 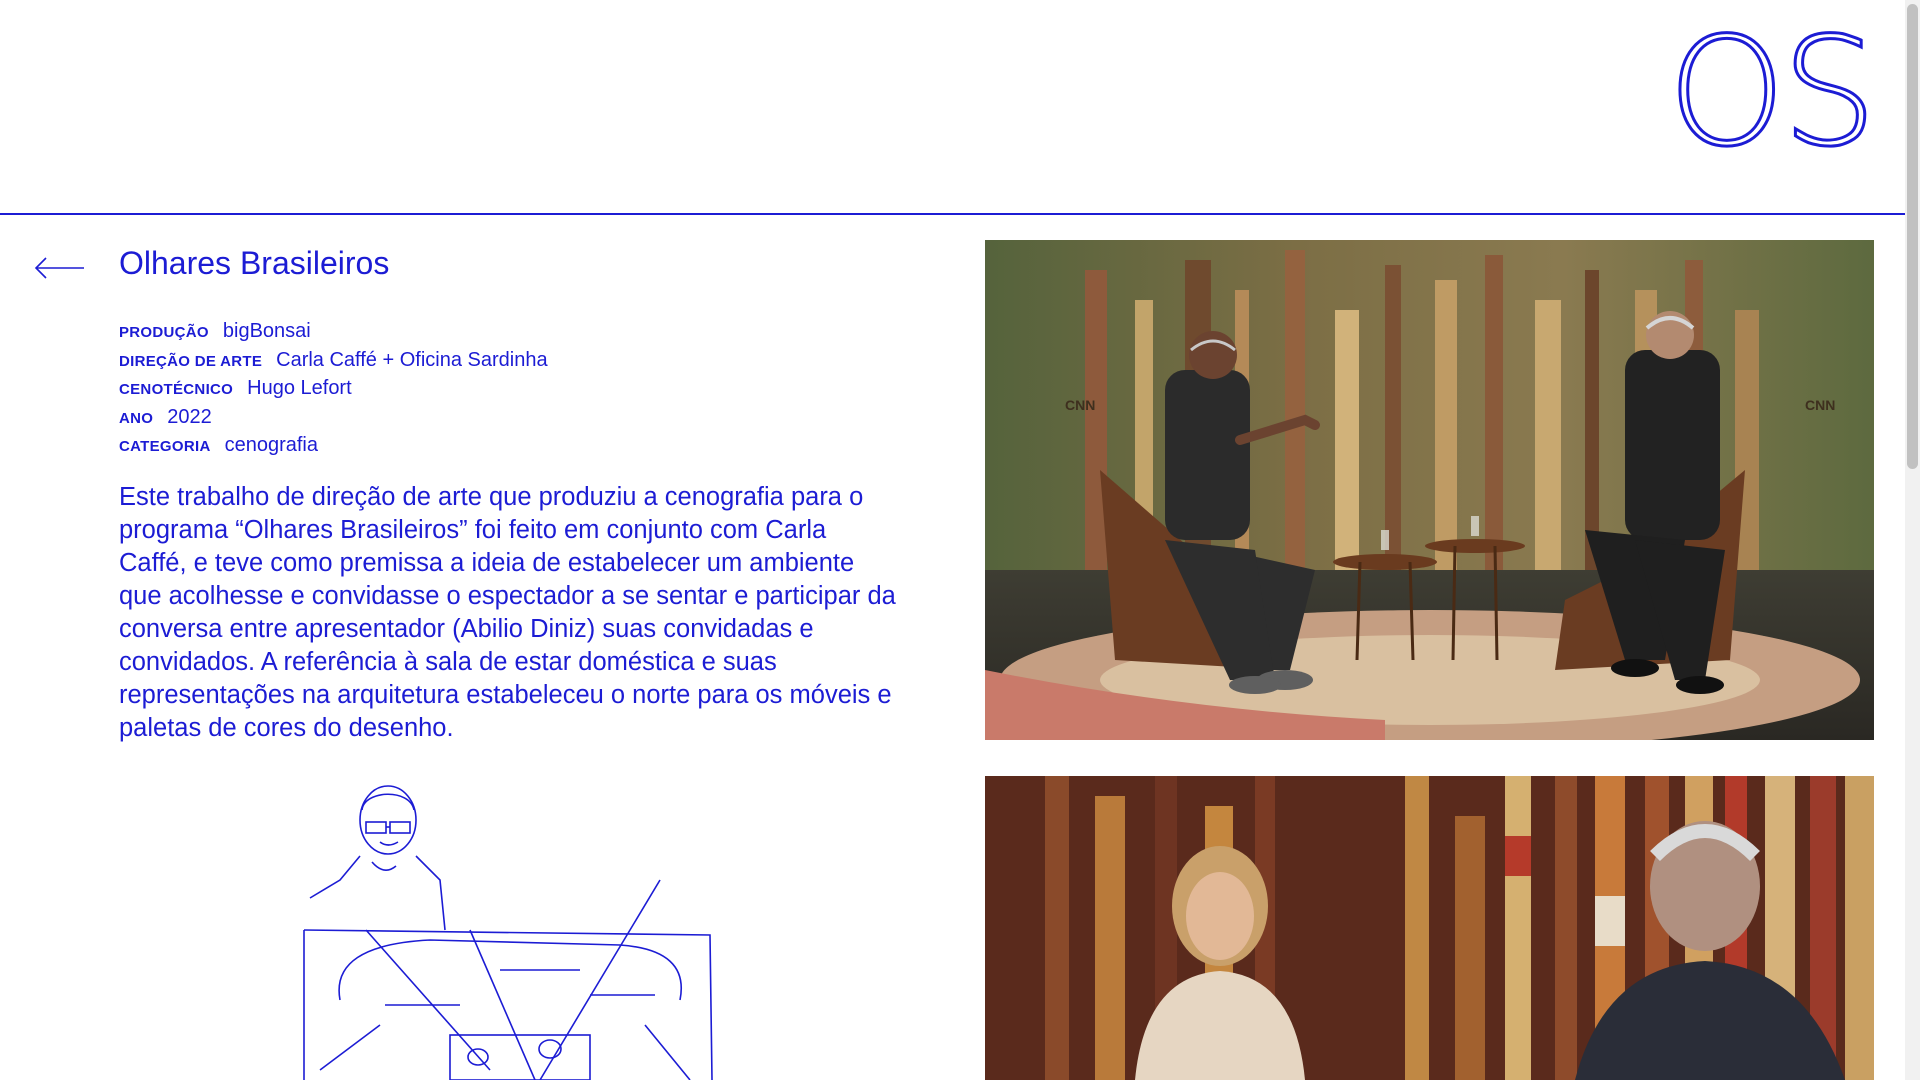 I want to click on credit-label: CENOTÉCNICO, so click(x=176, y=389).